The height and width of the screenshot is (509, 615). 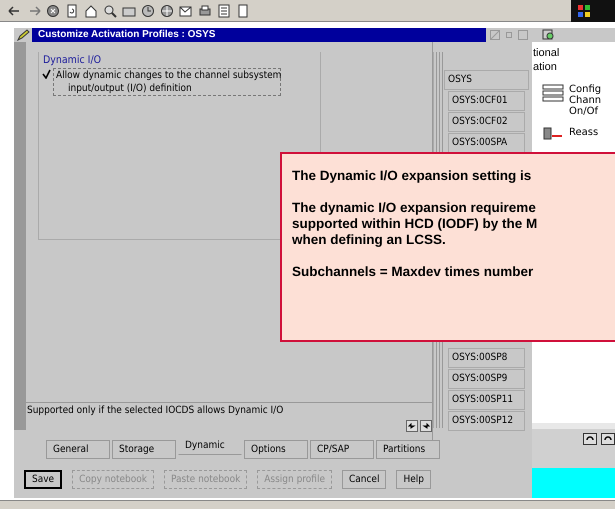 What do you see at coordinates (155, 410) in the screenshot?
I see `status-text: Supported only if the selected IOCDS allows Dynamic I/O` at bounding box center [155, 410].